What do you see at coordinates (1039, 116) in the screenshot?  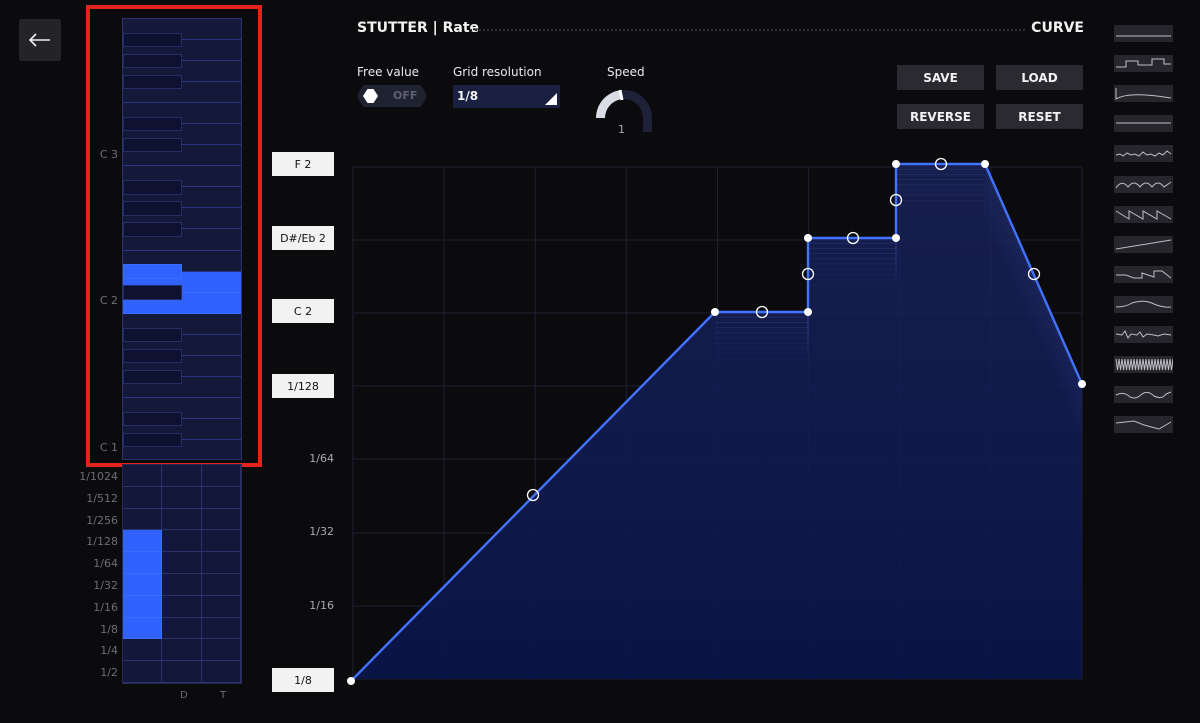 I see `reset-button: RESET` at bounding box center [1039, 116].